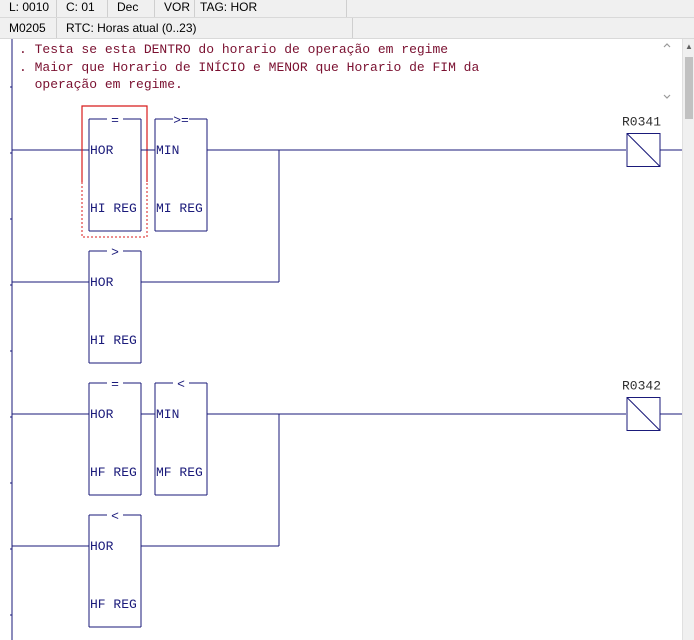  I want to click on compare-operator: >=, so click(181, 120).